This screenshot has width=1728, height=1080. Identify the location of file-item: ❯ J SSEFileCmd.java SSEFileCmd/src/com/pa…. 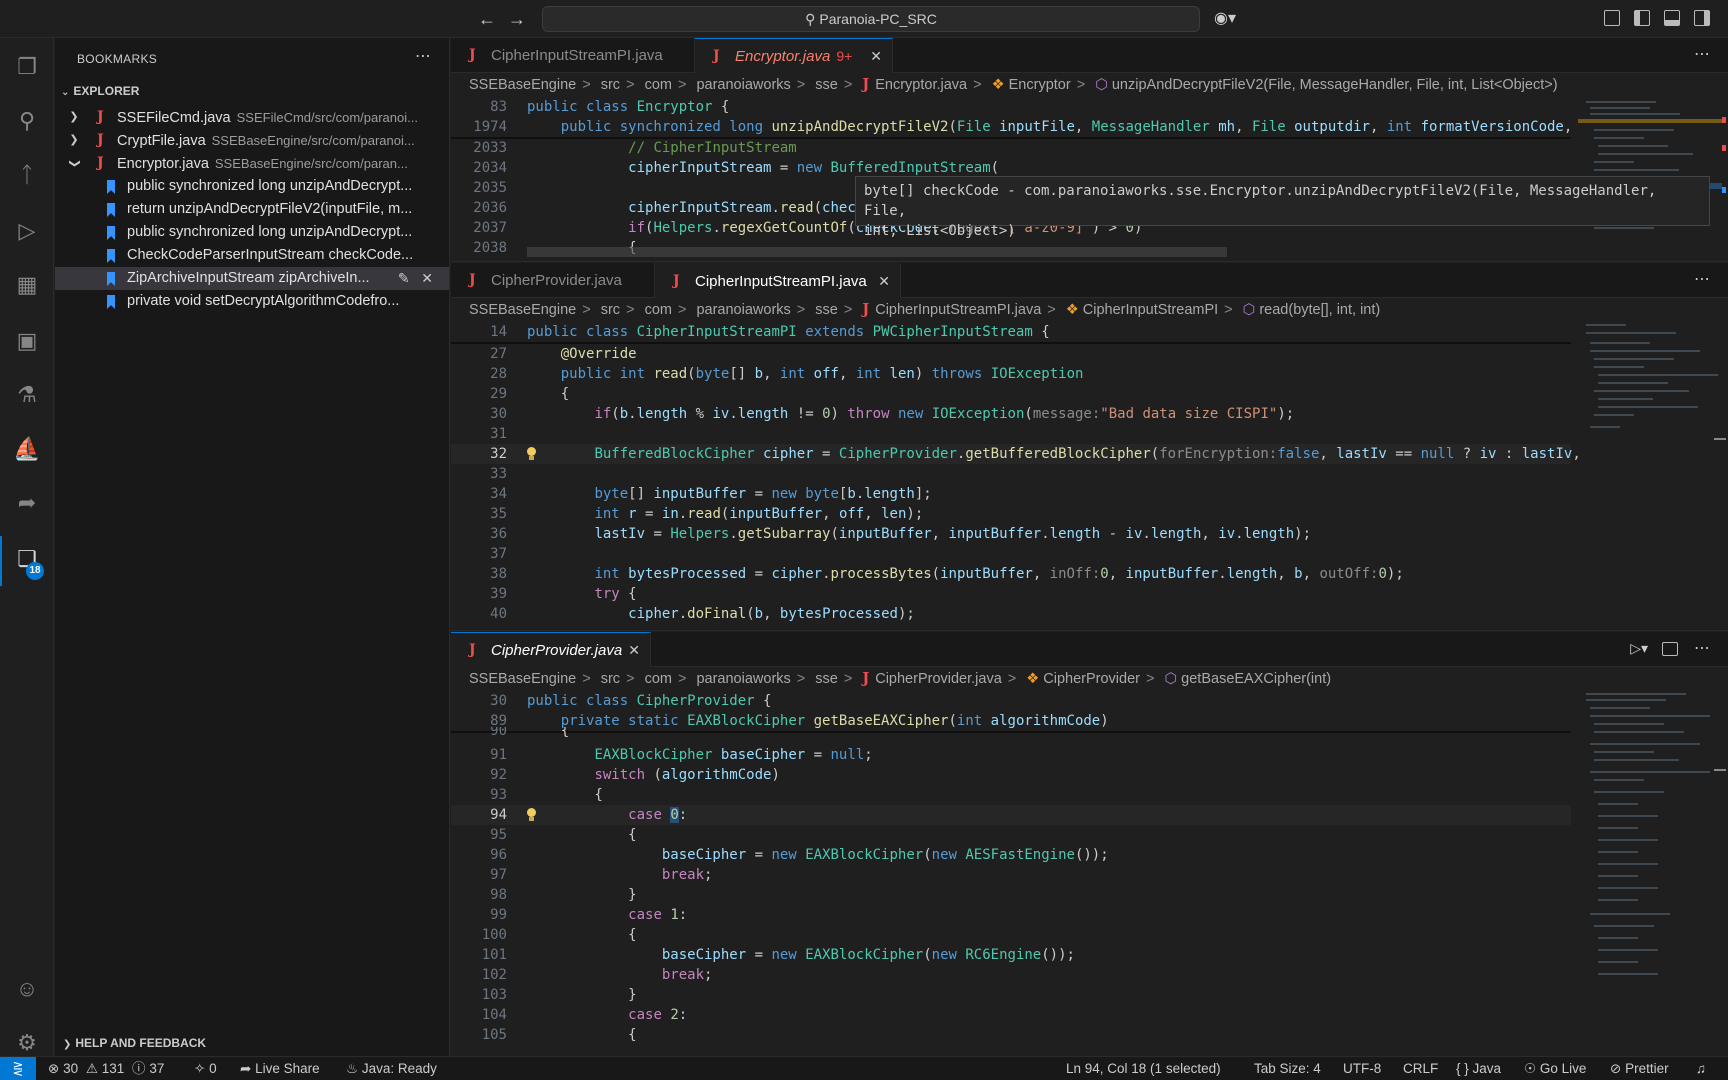
(252, 117).